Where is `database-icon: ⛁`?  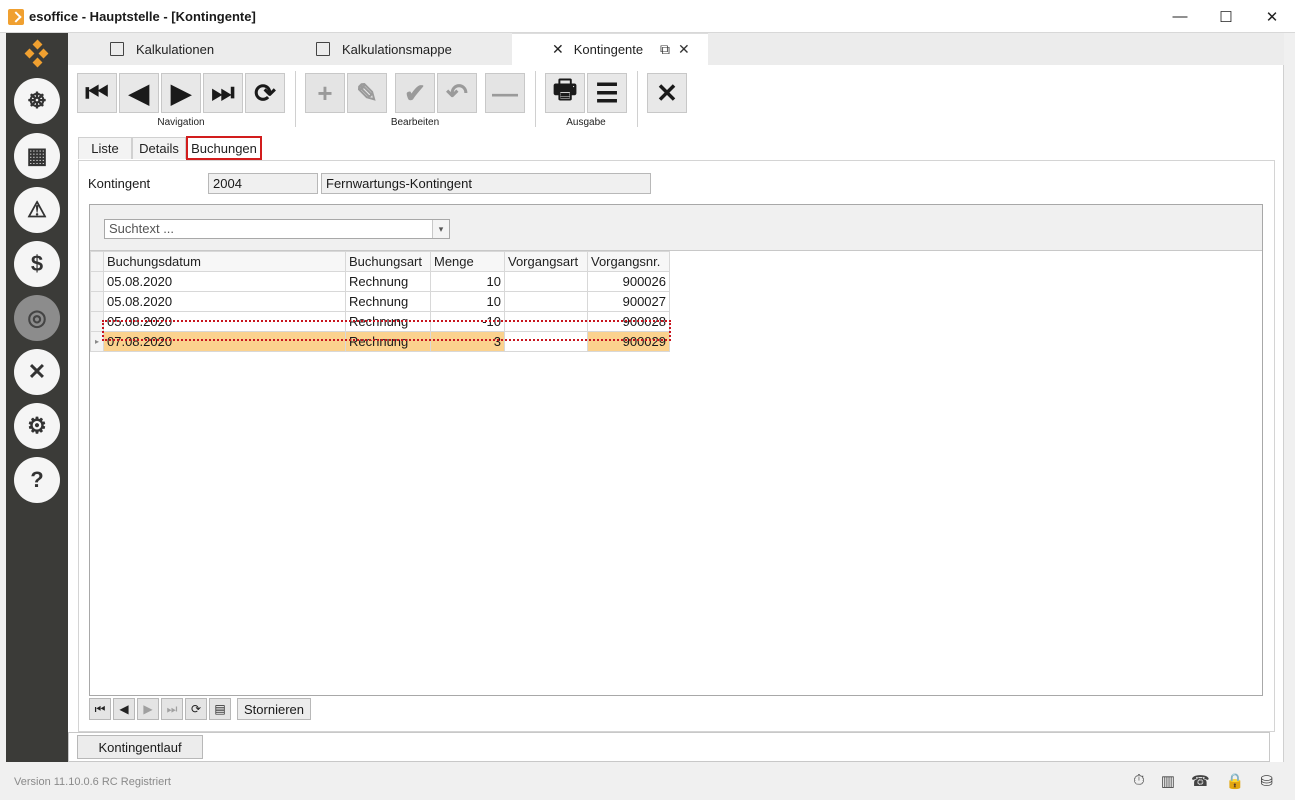
database-icon: ⛁ is located at coordinates (1266, 781).